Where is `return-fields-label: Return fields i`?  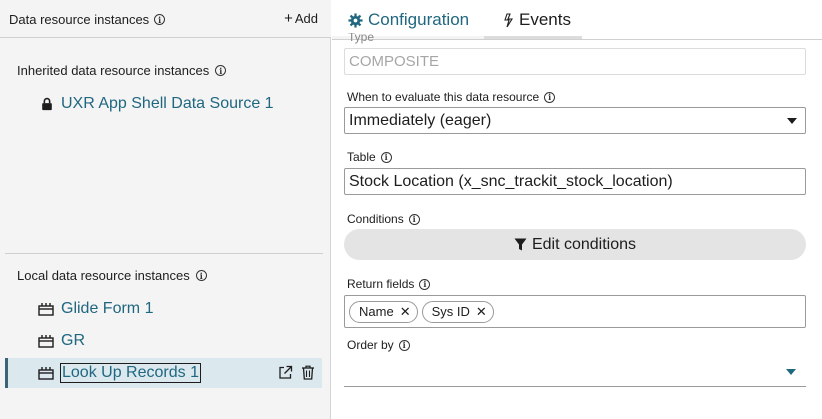
return-fields-label: Return fields i is located at coordinates (389, 284).